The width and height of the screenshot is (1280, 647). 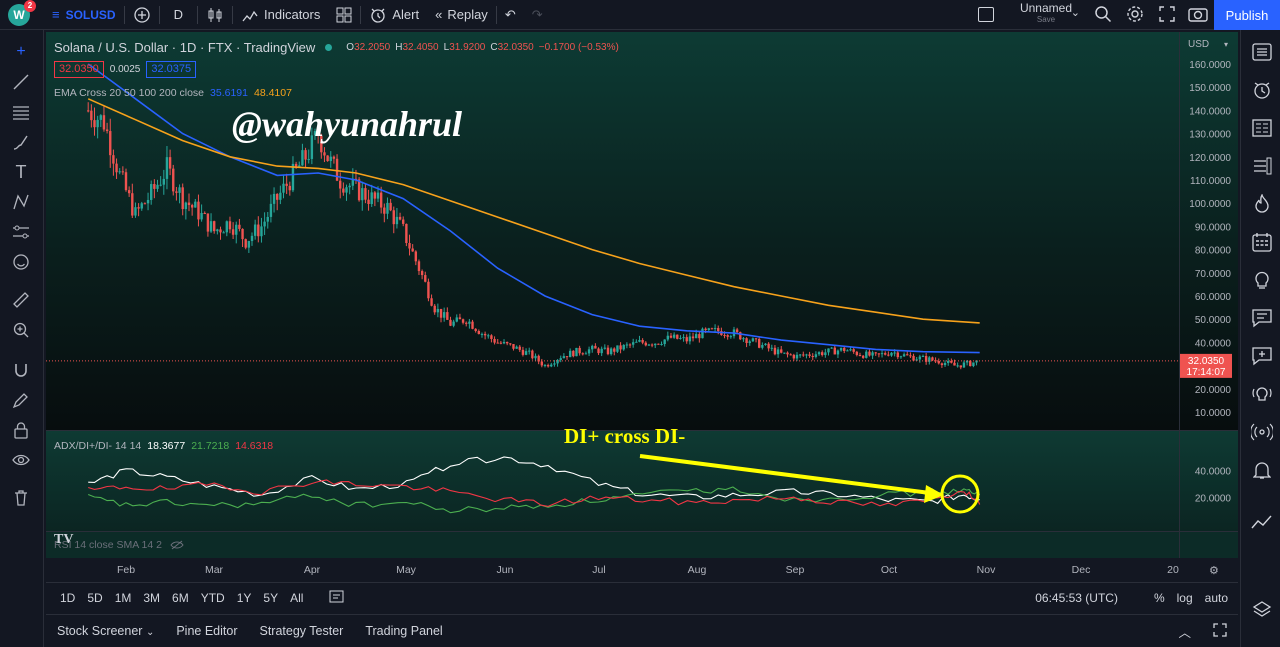 I want to click on compare-symbol-button, so click(x=142, y=15).